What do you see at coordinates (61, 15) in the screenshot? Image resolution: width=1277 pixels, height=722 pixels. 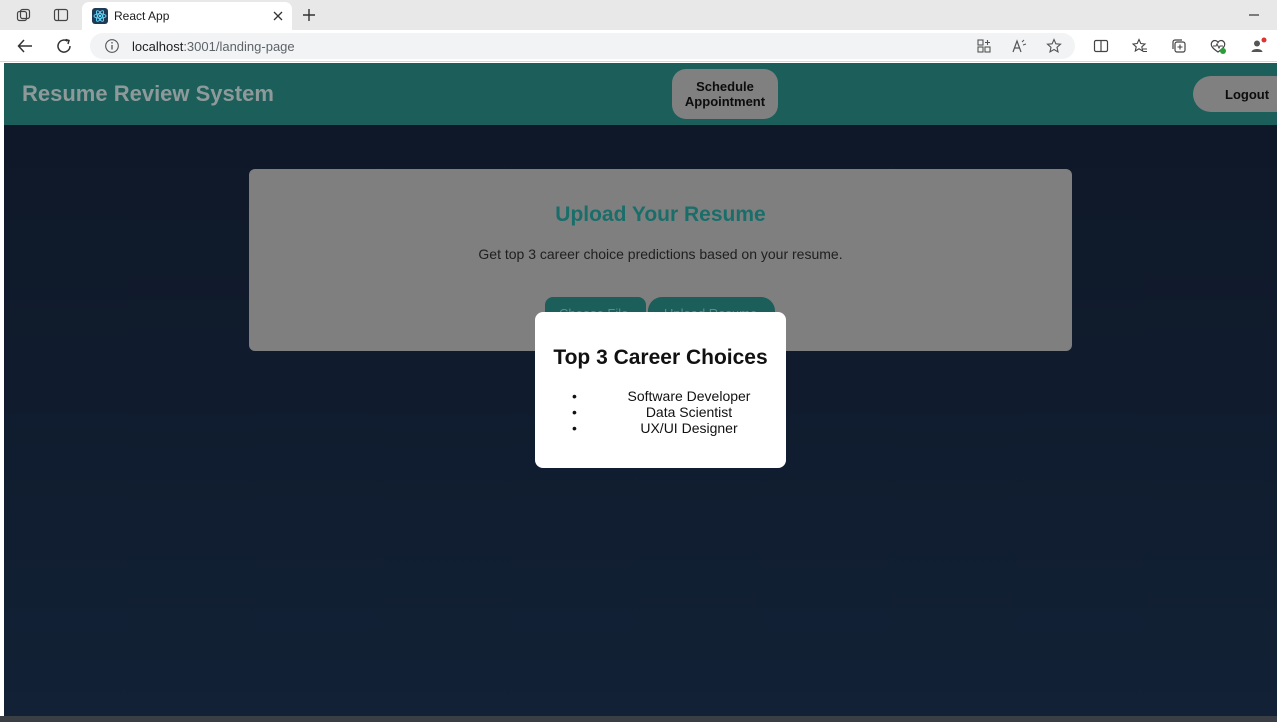 I see `tab-actions-icon` at bounding box center [61, 15].